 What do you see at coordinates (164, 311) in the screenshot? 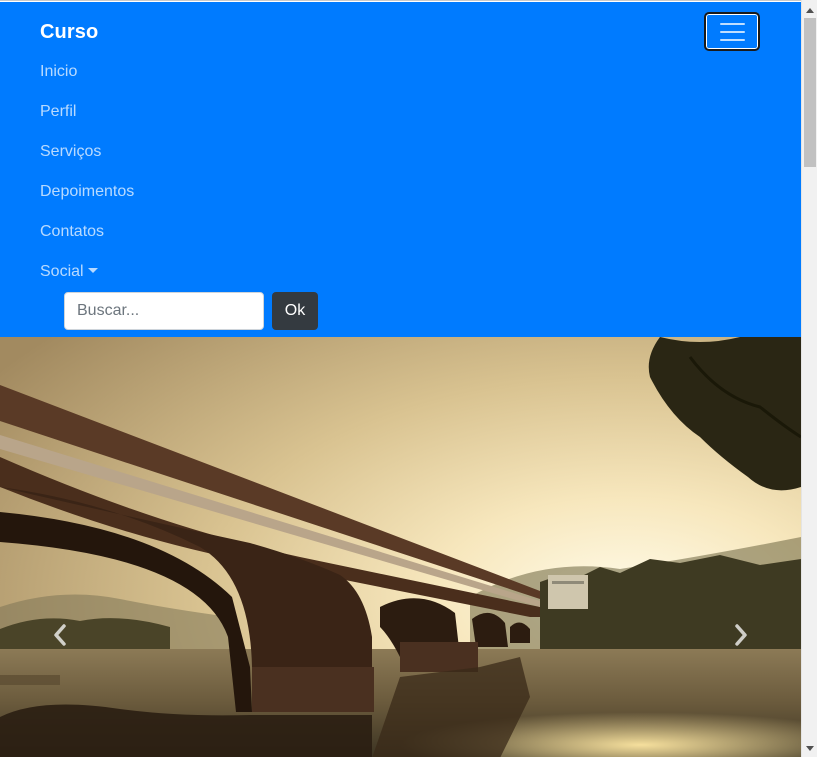
I see `search-input` at bounding box center [164, 311].